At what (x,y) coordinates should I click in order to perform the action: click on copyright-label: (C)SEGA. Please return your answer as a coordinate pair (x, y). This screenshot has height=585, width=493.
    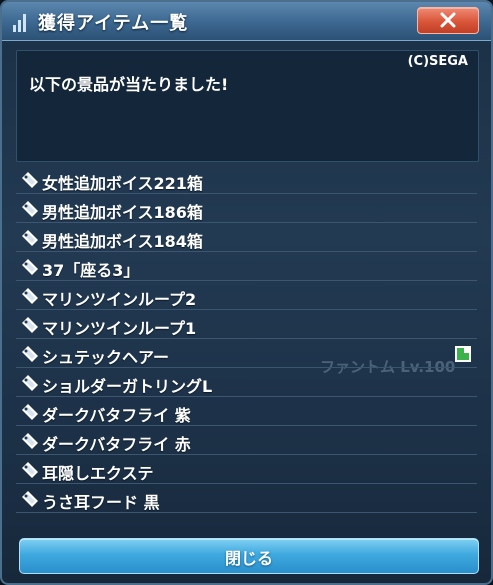
    Looking at the image, I should click on (437, 61).